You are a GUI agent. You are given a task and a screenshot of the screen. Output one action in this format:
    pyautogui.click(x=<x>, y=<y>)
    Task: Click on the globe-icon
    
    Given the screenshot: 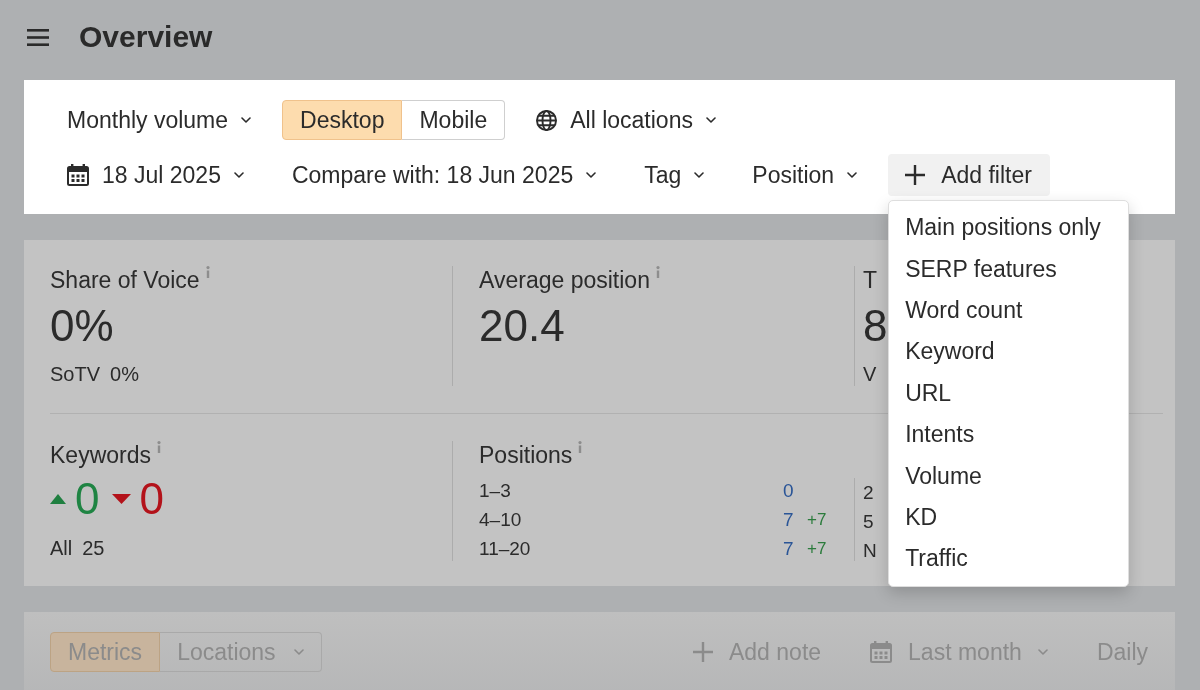 What is the action you would take?
    pyautogui.click(x=547, y=120)
    